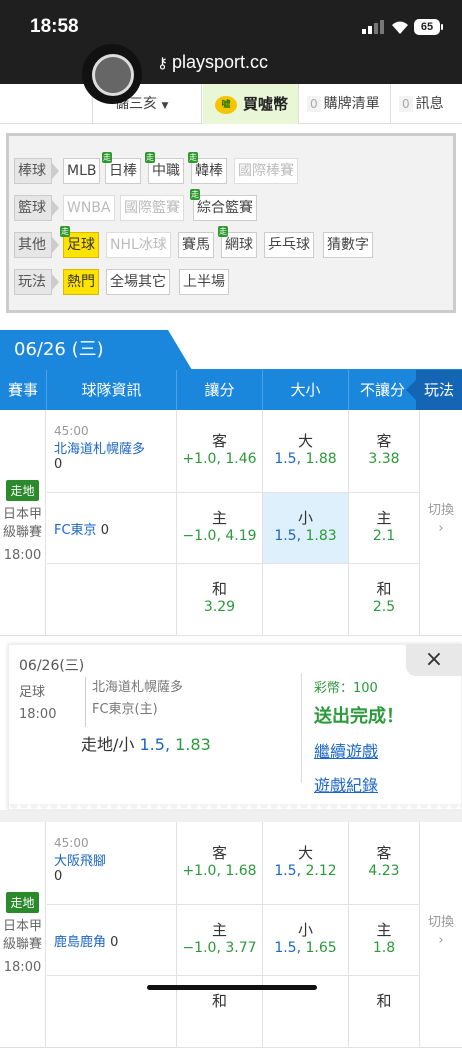  I want to click on status-bar: 18:58 65 ⚷ playsport.cc, so click(231, 42).